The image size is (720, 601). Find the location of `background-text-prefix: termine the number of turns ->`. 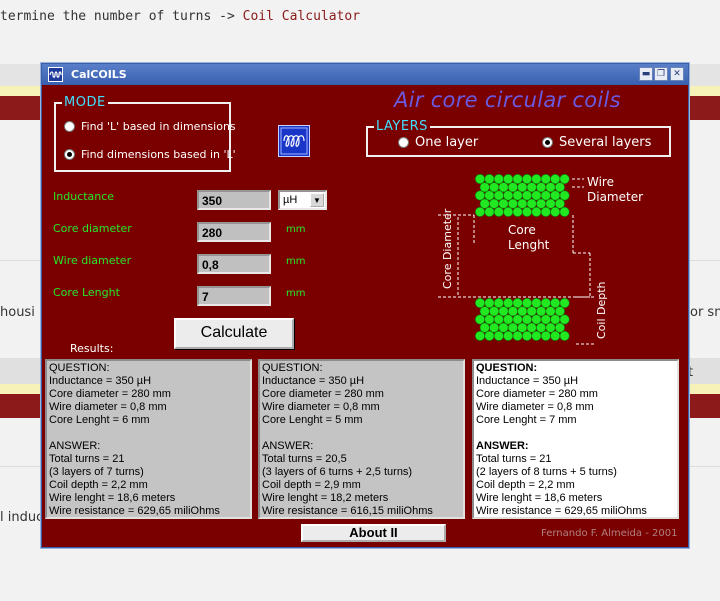

background-text-prefix: termine the number of turns -> is located at coordinates (121, 16).